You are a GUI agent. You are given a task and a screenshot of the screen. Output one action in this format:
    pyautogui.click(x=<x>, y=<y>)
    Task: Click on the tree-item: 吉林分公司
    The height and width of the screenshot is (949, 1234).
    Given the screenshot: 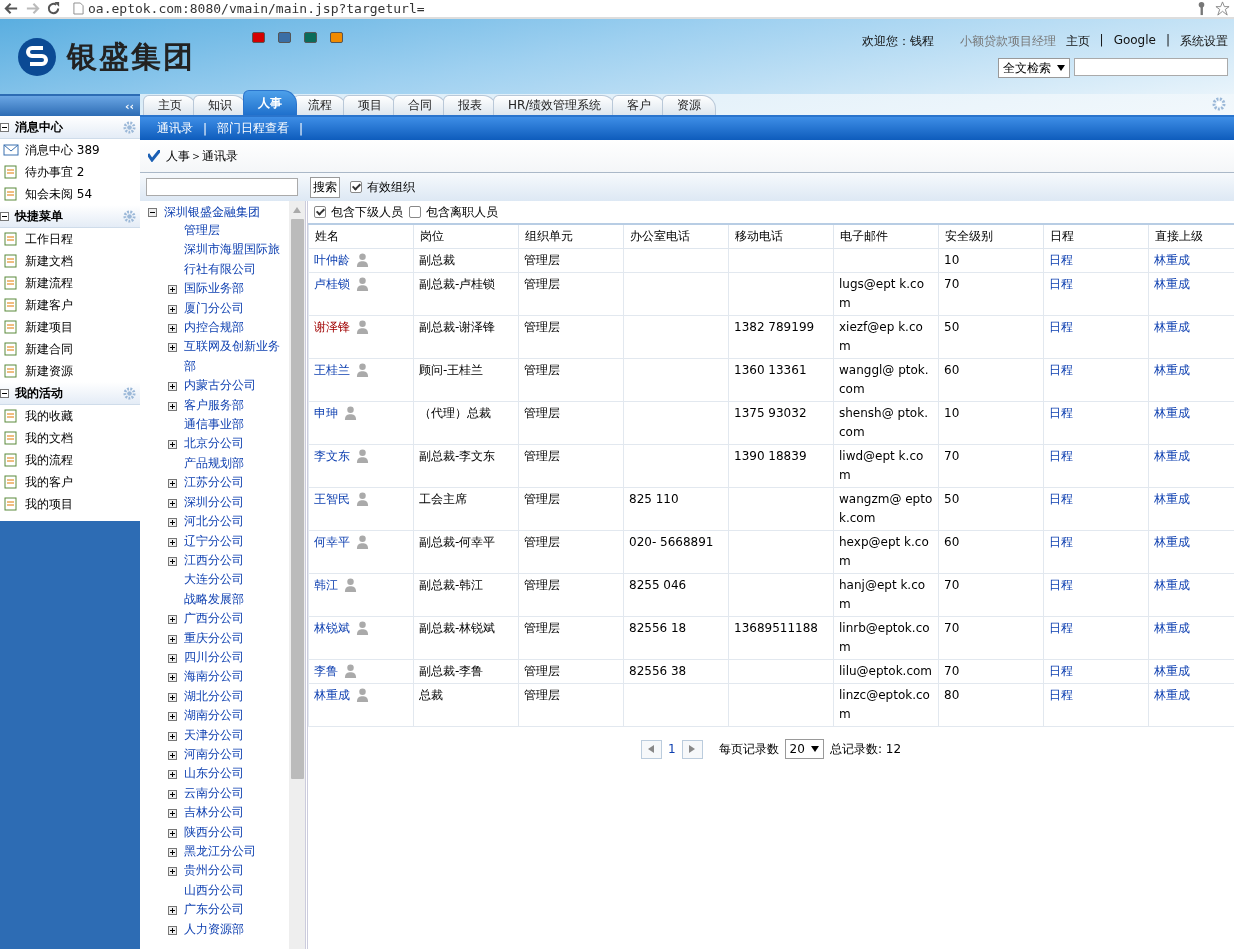 What is the action you would take?
    pyautogui.click(x=236, y=813)
    